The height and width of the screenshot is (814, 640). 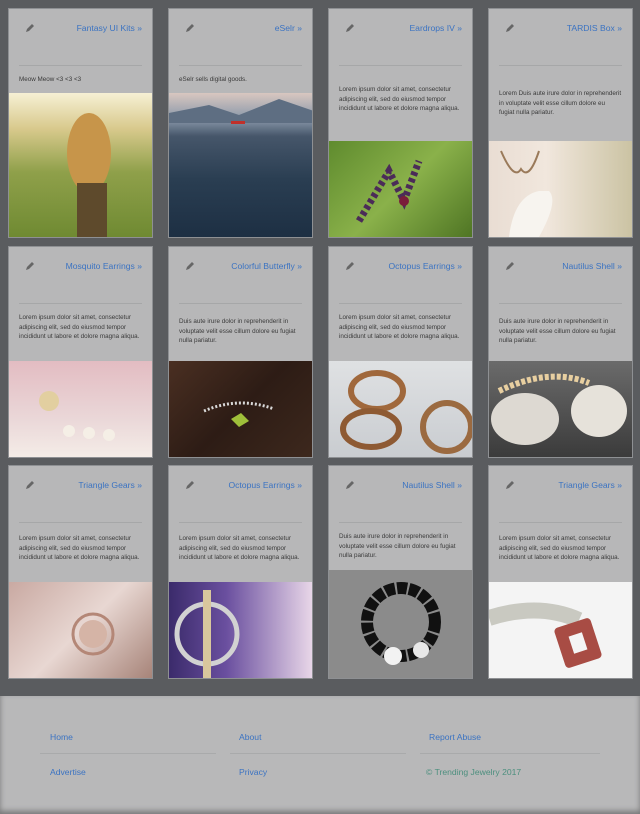 What do you see at coordinates (109, 28) in the screenshot?
I see `card-title-link: Fantasy UI Kits »` at bounding box center [109, 28].